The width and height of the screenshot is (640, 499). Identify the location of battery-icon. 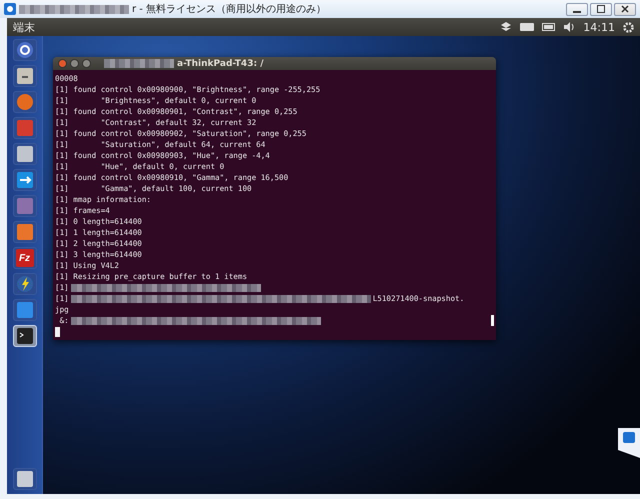
(549, 27).